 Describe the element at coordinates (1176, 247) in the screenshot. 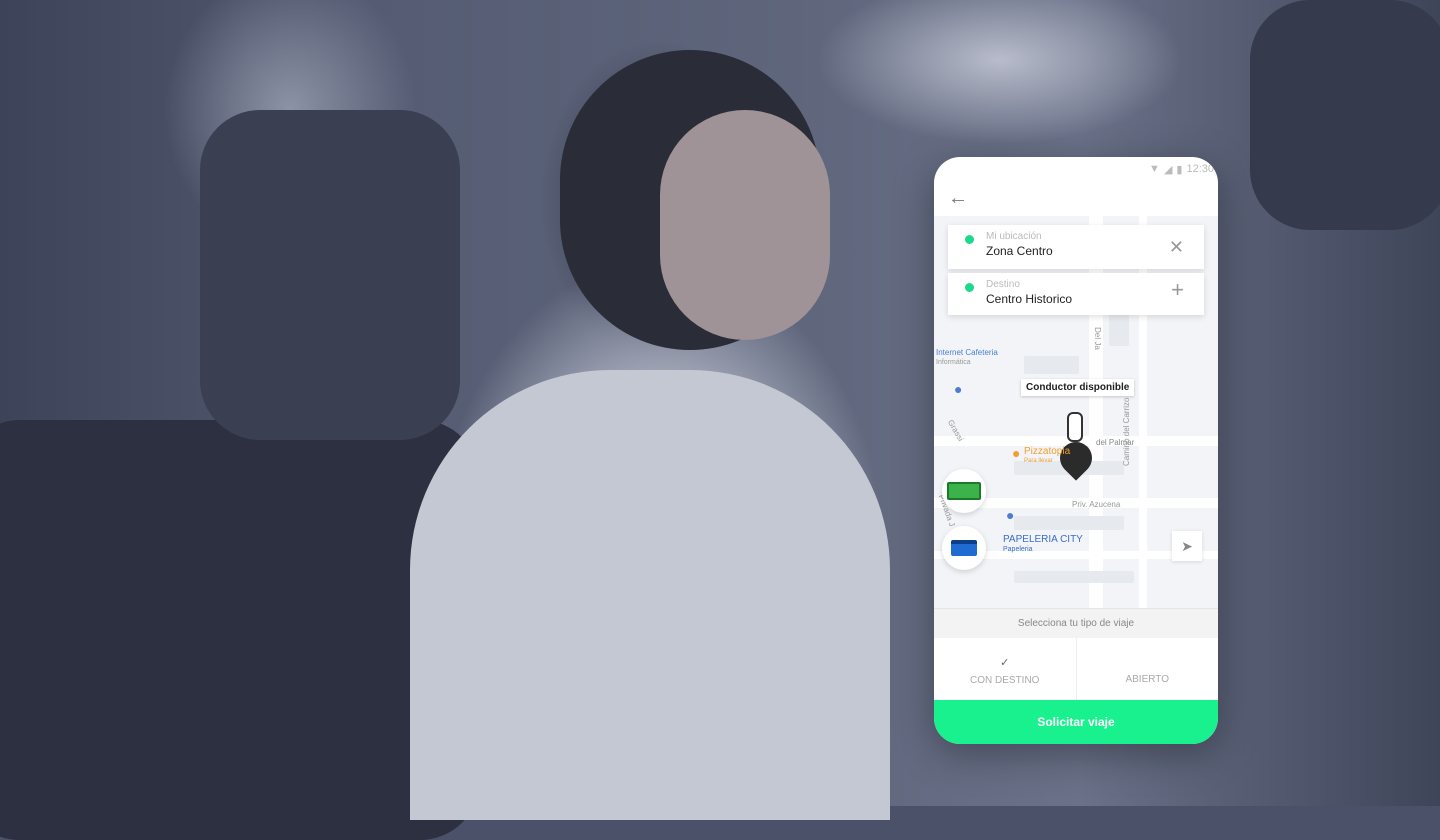

I see `clear-icon: ✕` at that location.